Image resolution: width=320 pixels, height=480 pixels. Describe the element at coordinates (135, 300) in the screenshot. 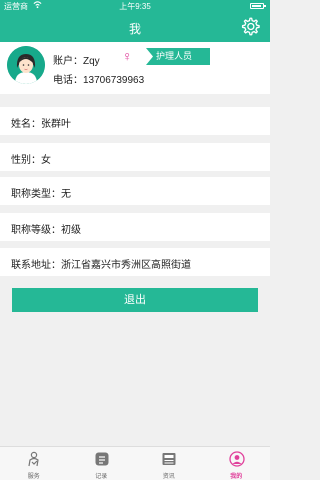

I see `logout-button: 退出` at that location.